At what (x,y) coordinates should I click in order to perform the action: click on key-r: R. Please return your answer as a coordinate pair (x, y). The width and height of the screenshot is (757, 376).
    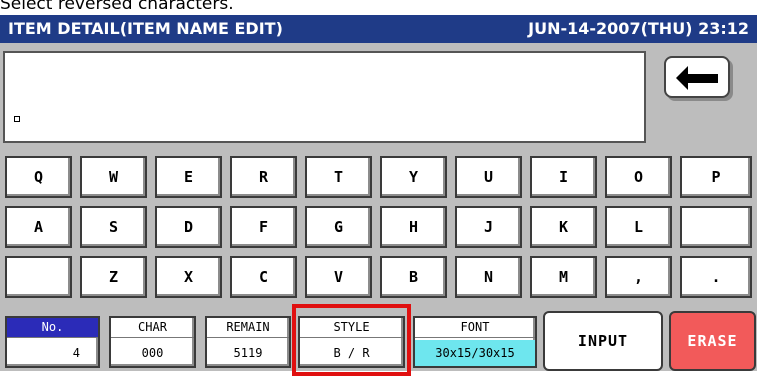
    Looking at the image, I should click on (263, 177).